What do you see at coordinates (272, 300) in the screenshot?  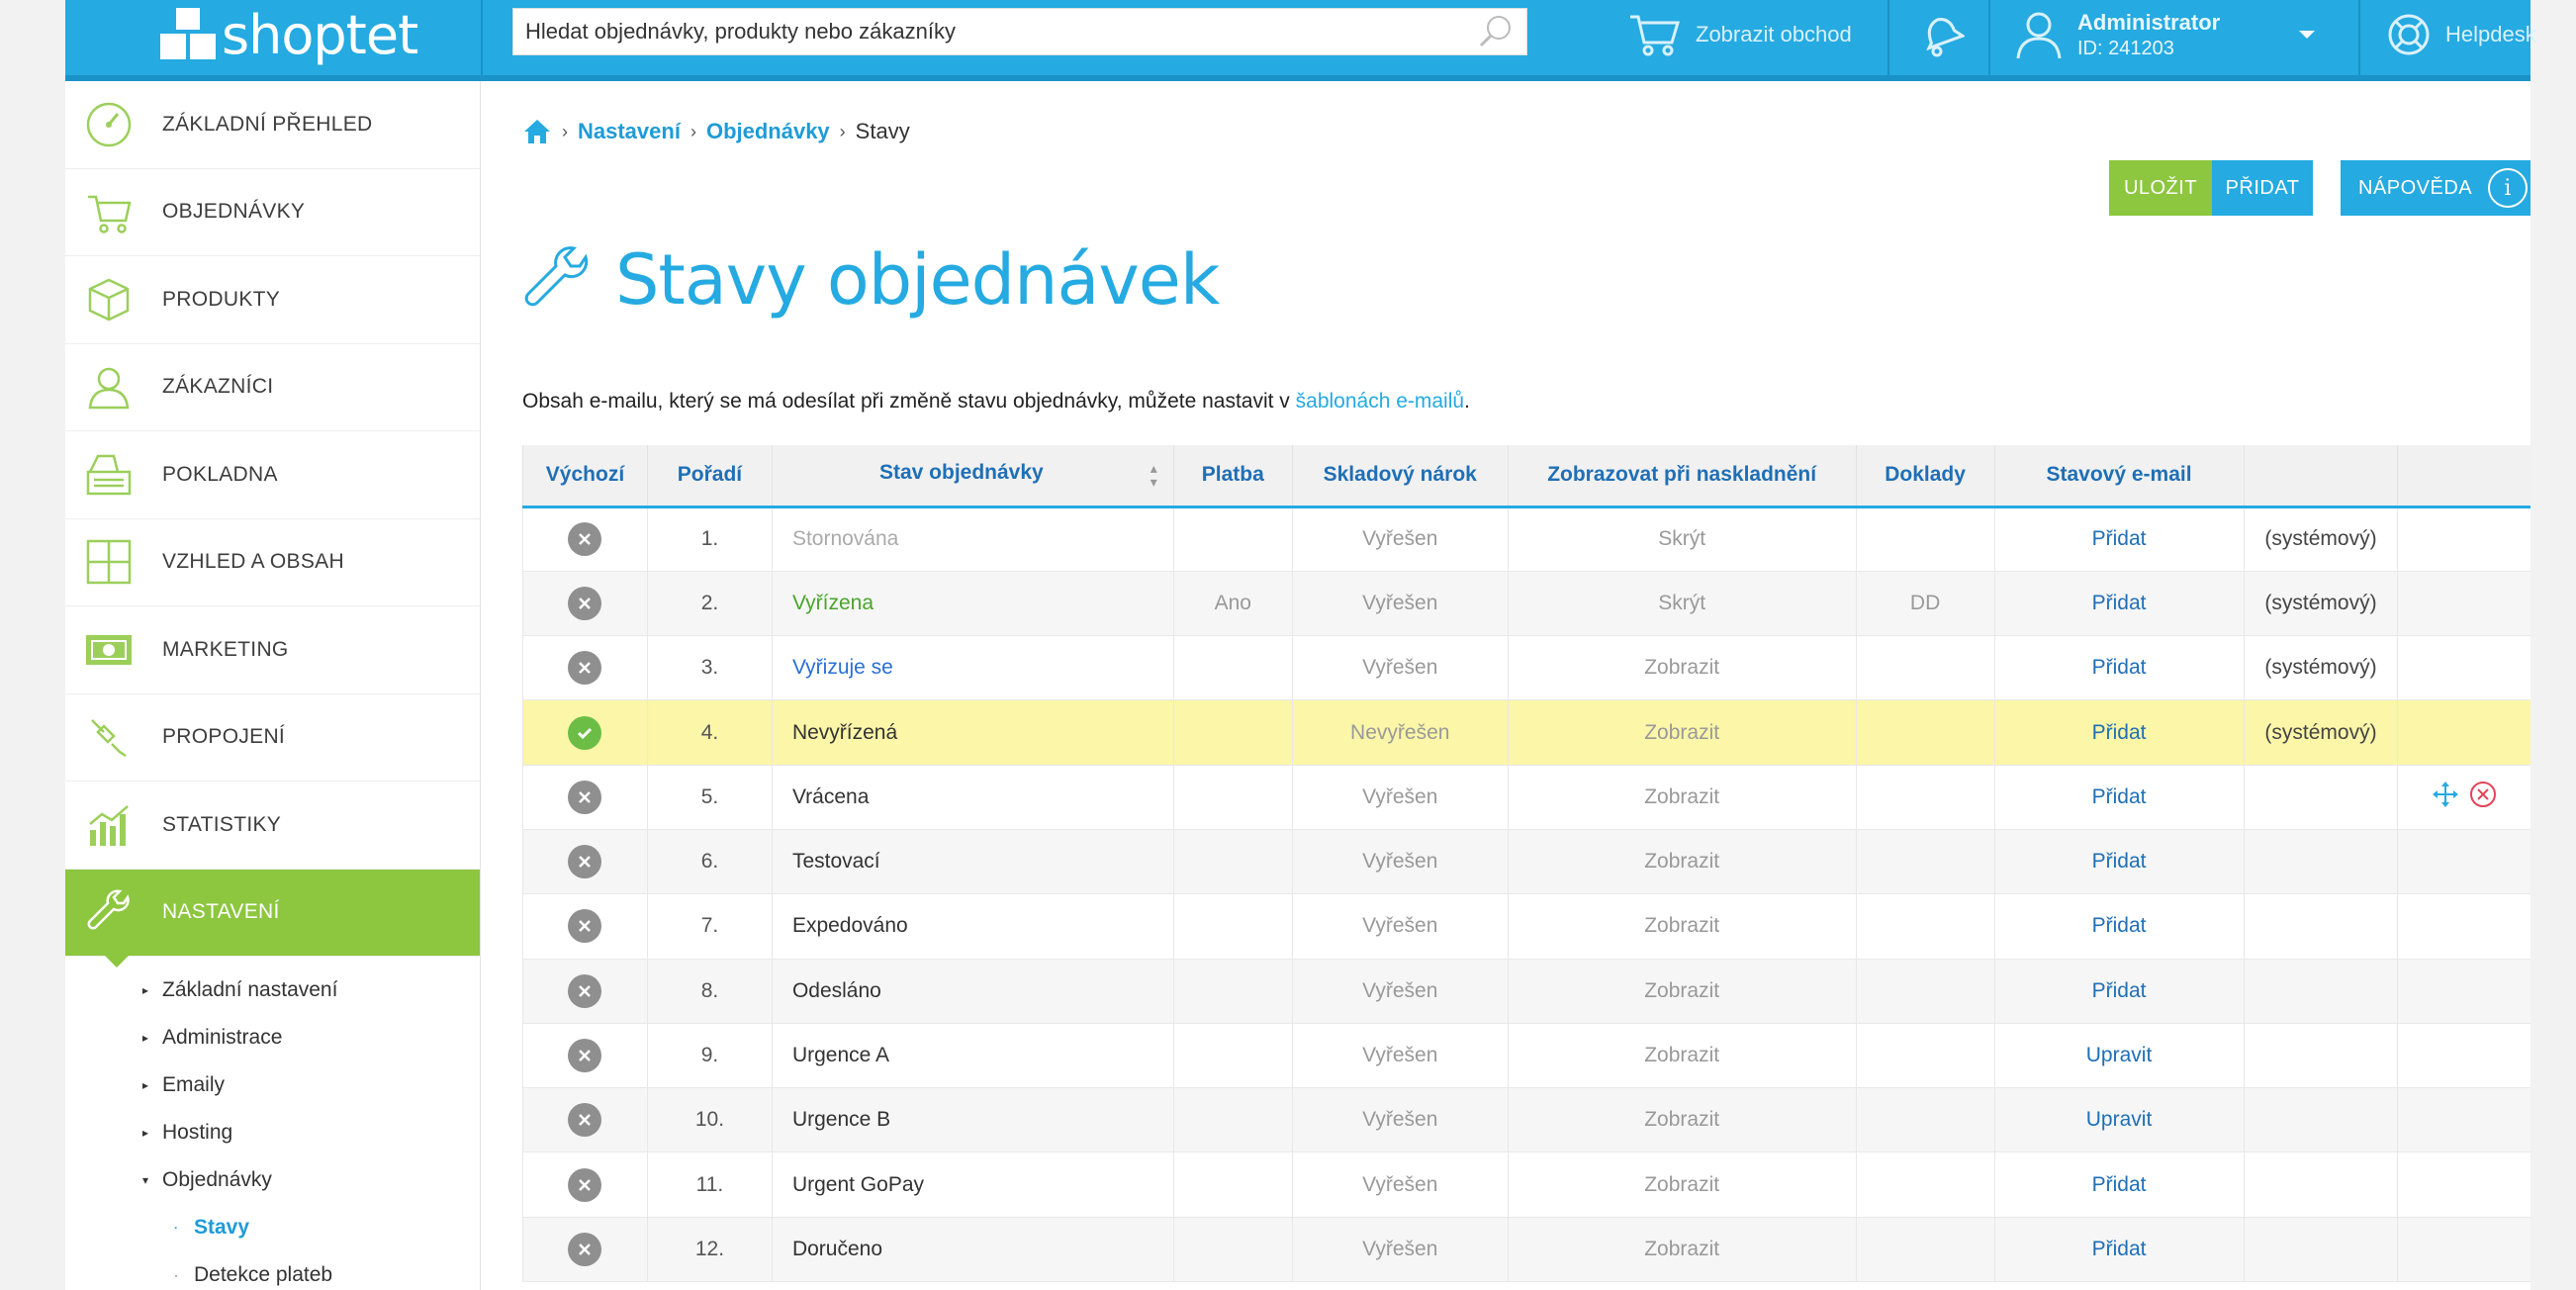 I see `sidebar-item-products: PRODUKTY` at bounding box center [272, 300].